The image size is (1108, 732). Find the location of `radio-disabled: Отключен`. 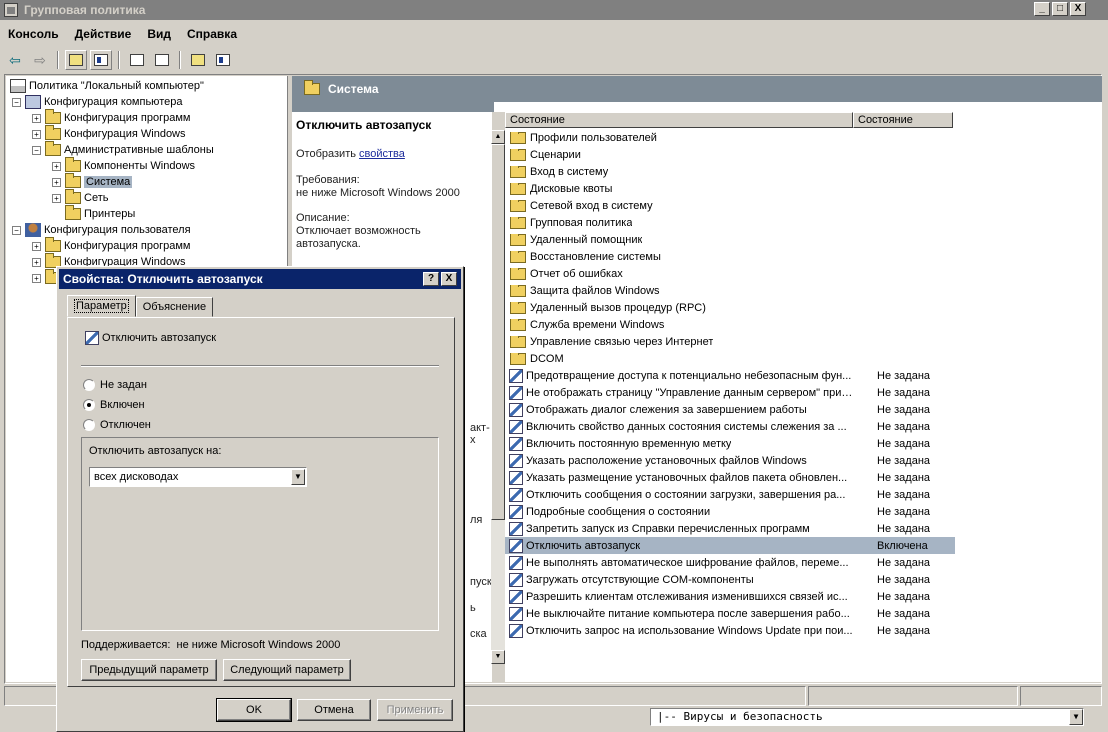

radio-disabled: Отключен is located at coordinates (117, 425).